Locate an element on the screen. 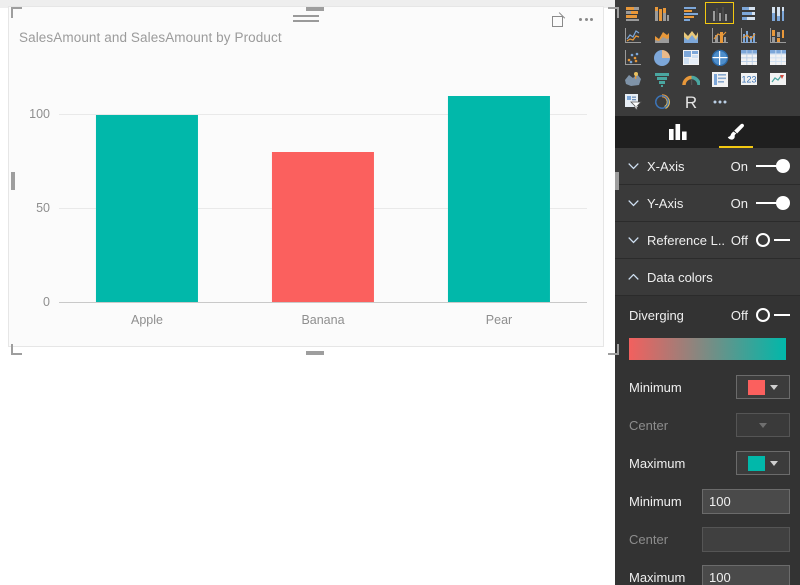 This screenshot has width=800, height=585. maximum-color-picker is located at coordinates (763, 463).